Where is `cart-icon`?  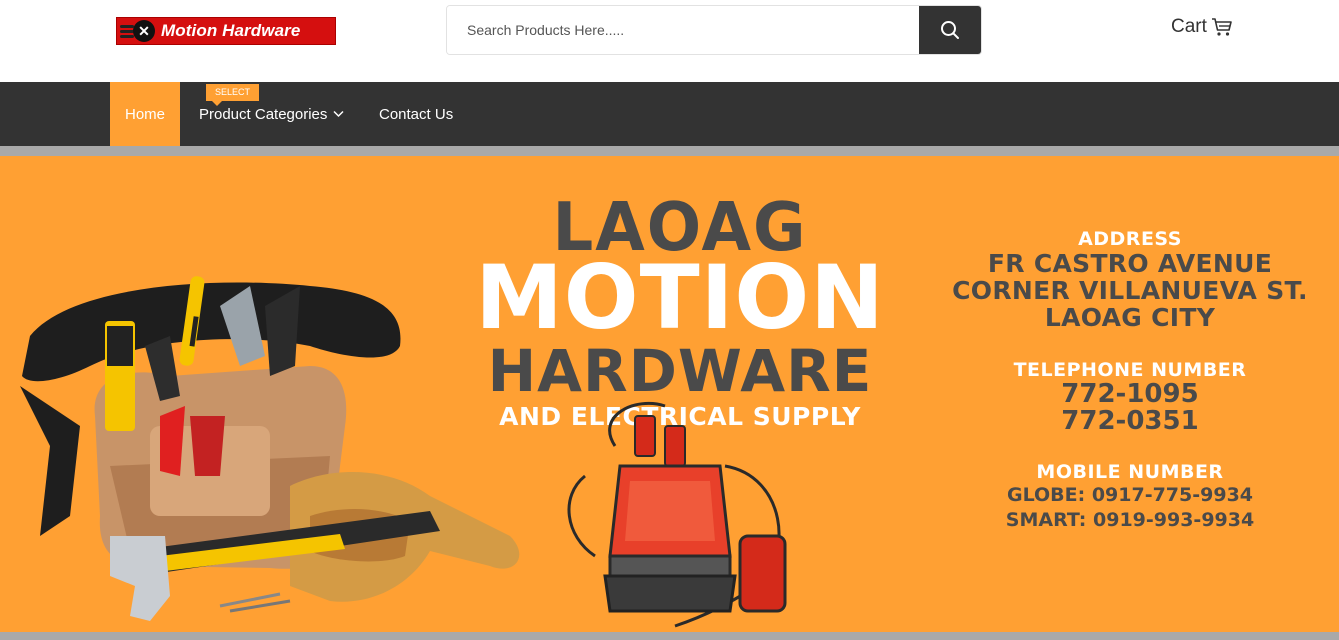
cart-icon is located at coordinates (1221, 27).